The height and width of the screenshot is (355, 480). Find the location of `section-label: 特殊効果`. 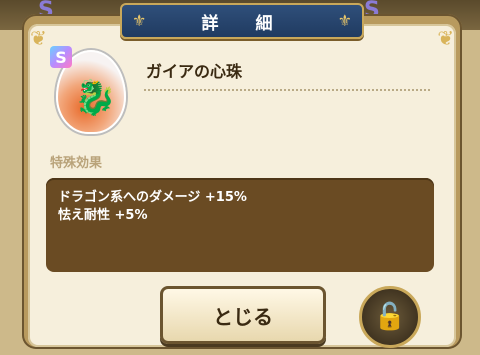

section-label: 特殊効果 is located at coordinates (76, 163).